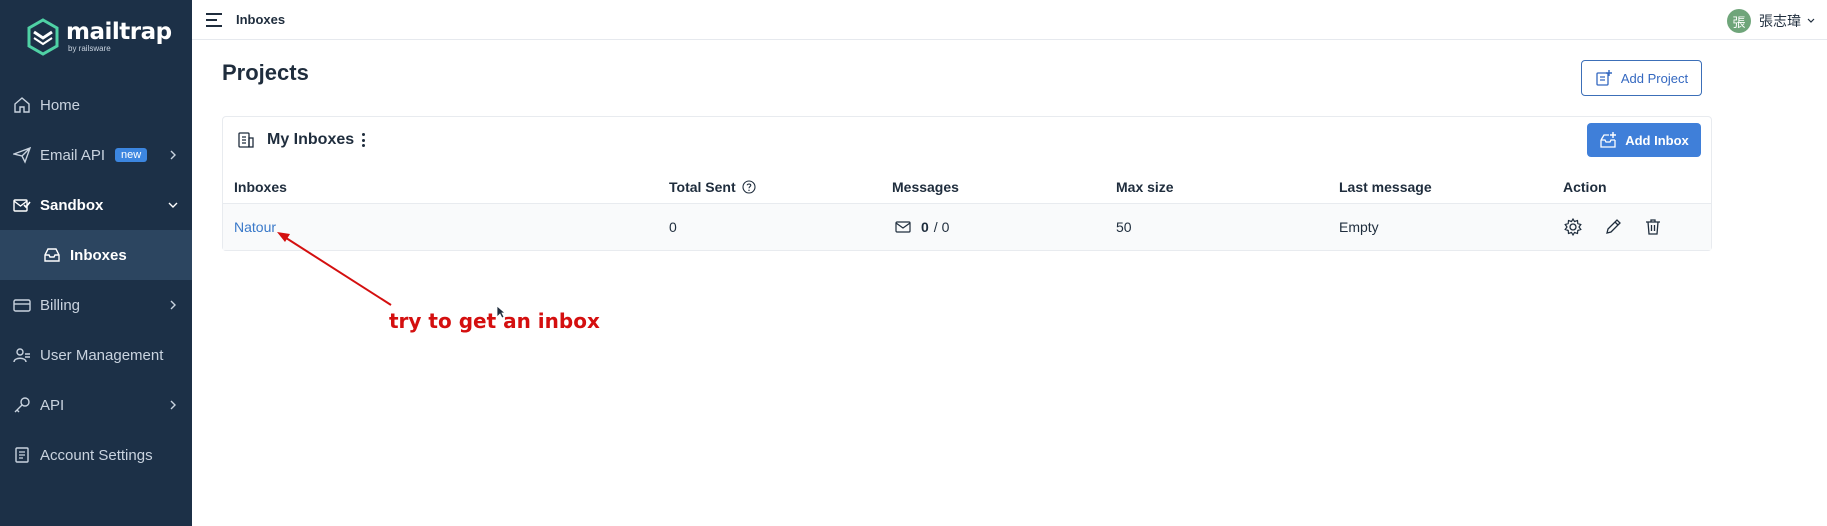  Describe the element at coordinates (22, 205) in the screenshot. I see `sandbox-icon` at that location.